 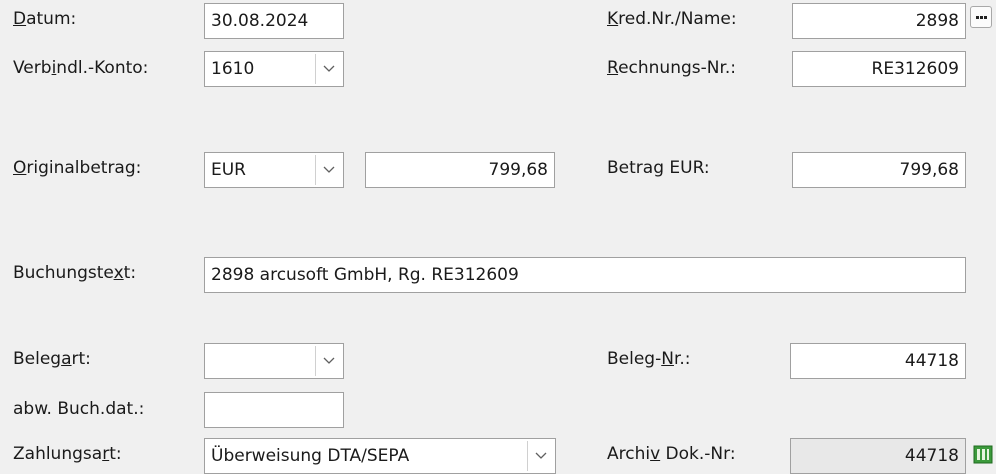 I want to click on belegart-dropdown-button, so click(x=328, y=361).